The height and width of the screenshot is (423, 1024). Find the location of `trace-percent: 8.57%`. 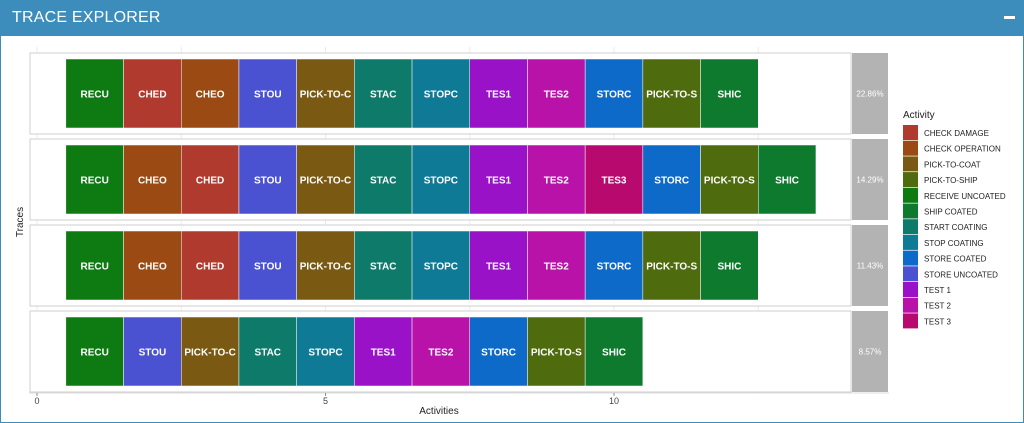

trace-percent: 8.57% is located at coordinates (870, 352).